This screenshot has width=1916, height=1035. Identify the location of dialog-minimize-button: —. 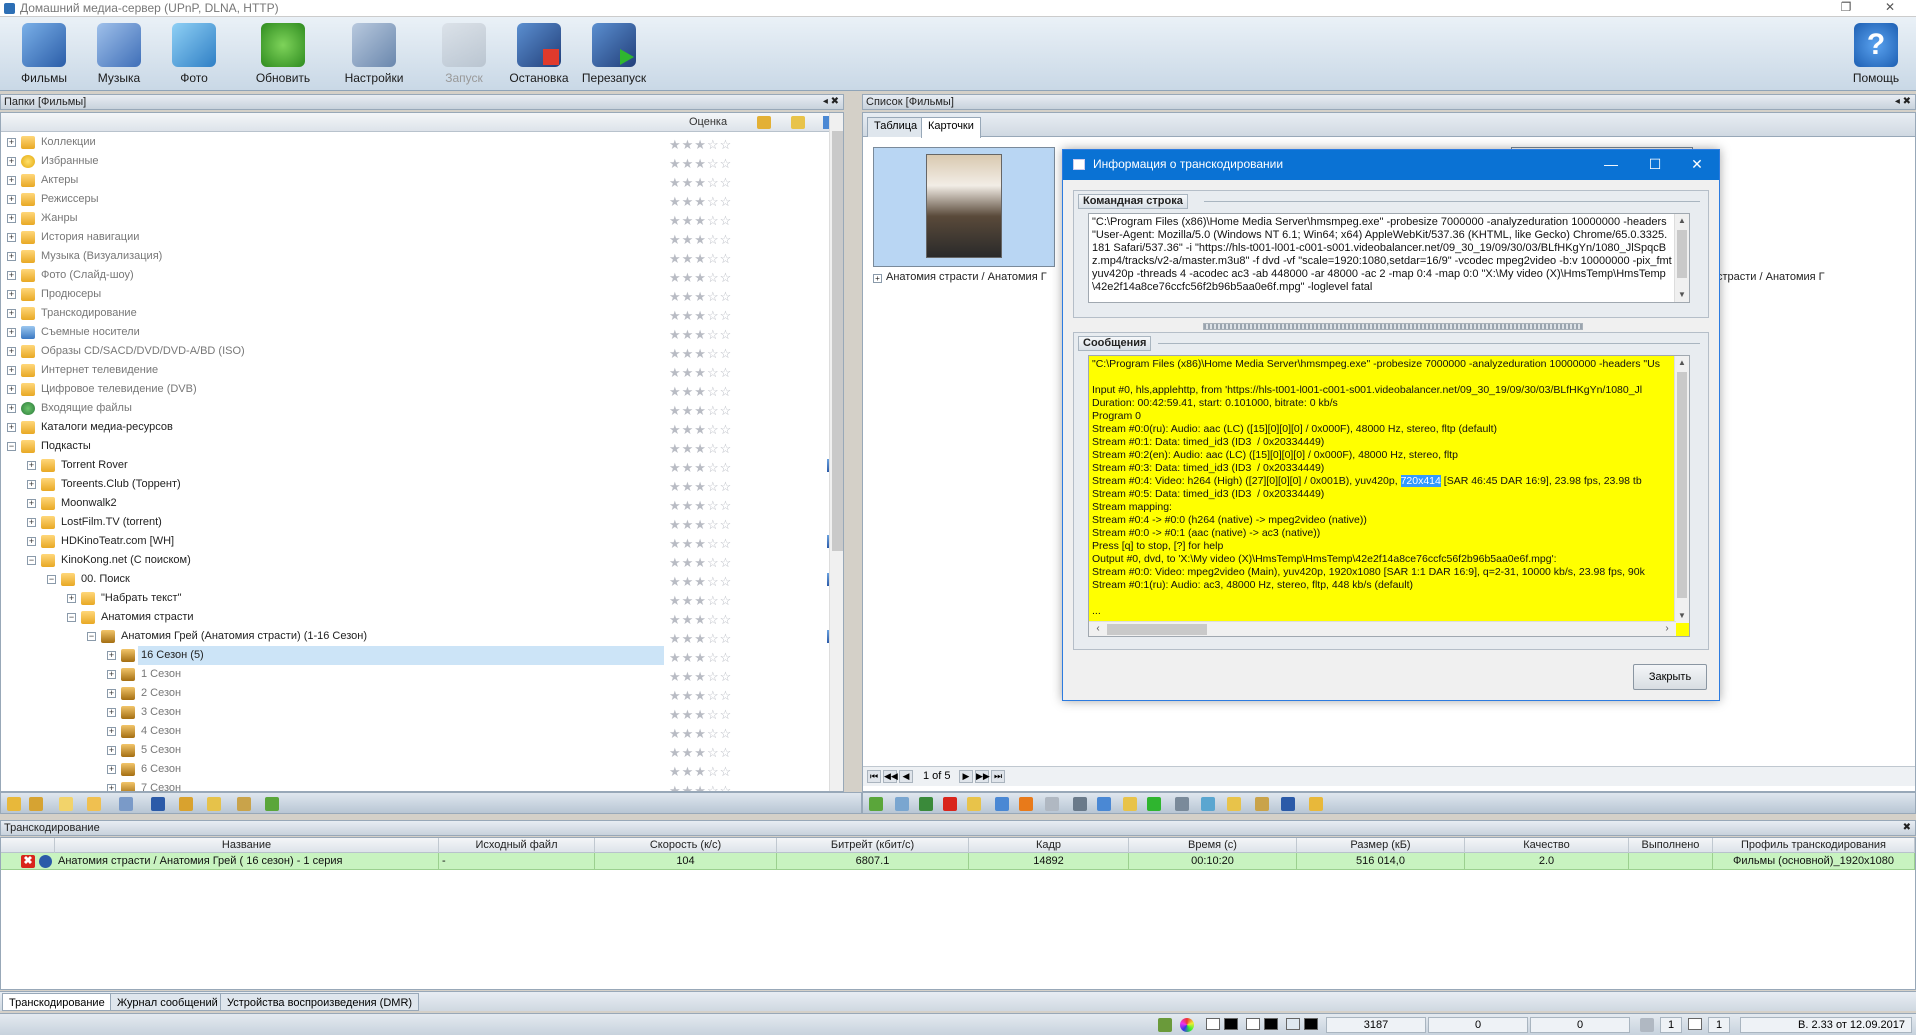
(1611, 165).